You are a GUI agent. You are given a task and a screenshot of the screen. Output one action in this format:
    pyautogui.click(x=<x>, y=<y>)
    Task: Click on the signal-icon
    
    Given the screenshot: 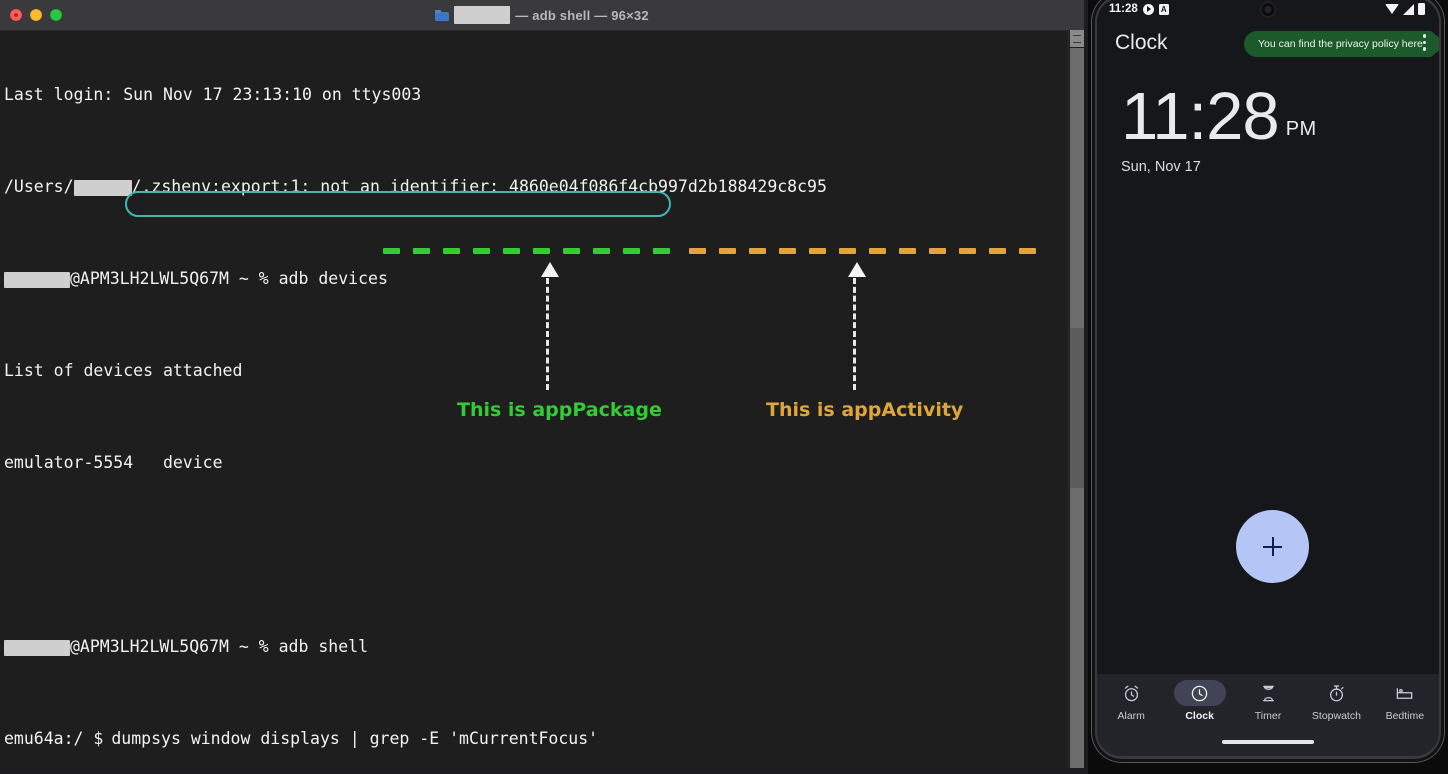 What is the action you would take?
    pyautogui.click(x=1408, y=9)
    